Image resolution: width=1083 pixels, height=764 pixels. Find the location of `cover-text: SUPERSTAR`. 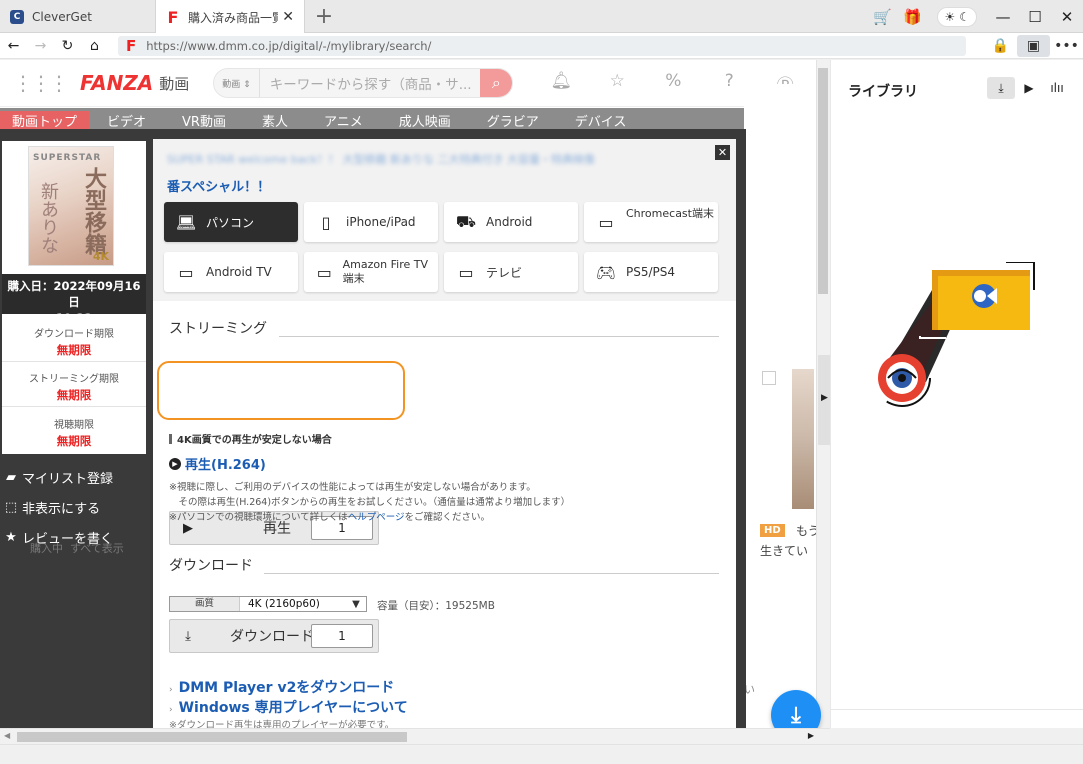

cover-text: SUPERSTAR is located at coordinates (67, 158).